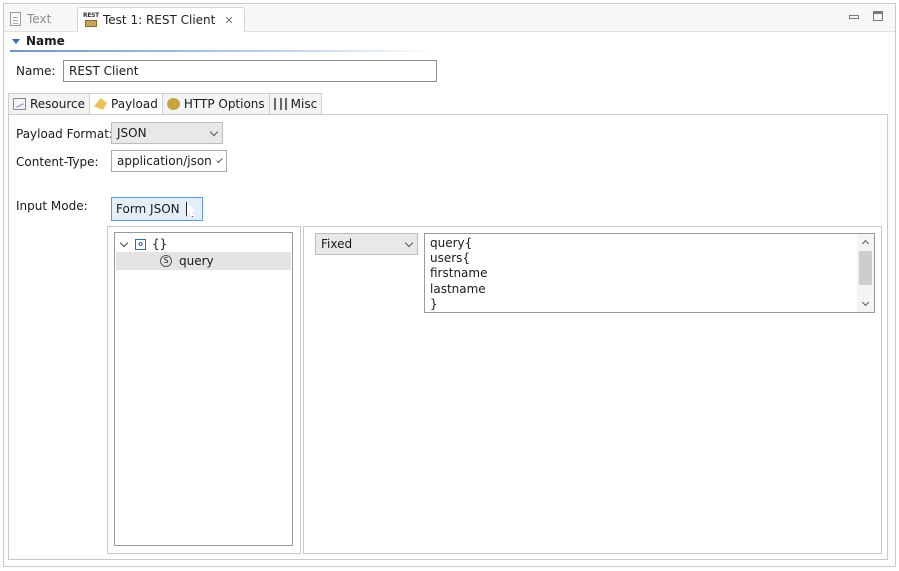 The height and width of the screenshot is (571, 899). Describe the element at coordinates (280, 104) in the screenshot. I see `misc-icon` at that location.